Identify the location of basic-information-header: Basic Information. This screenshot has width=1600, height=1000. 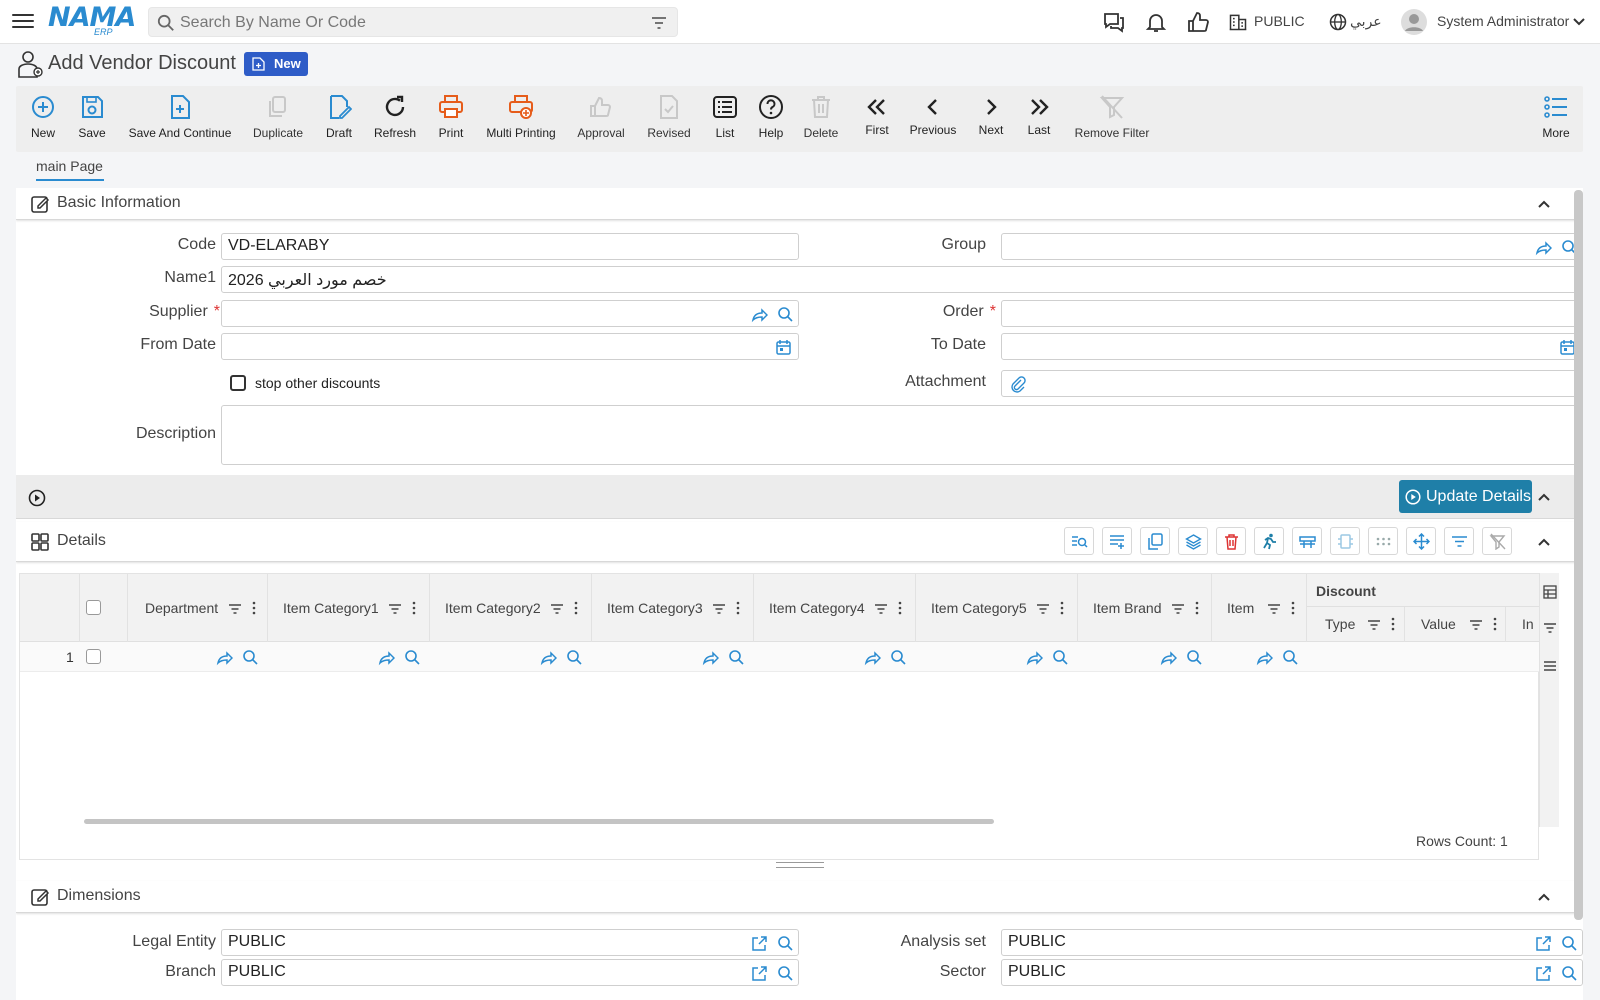
(799, 204).